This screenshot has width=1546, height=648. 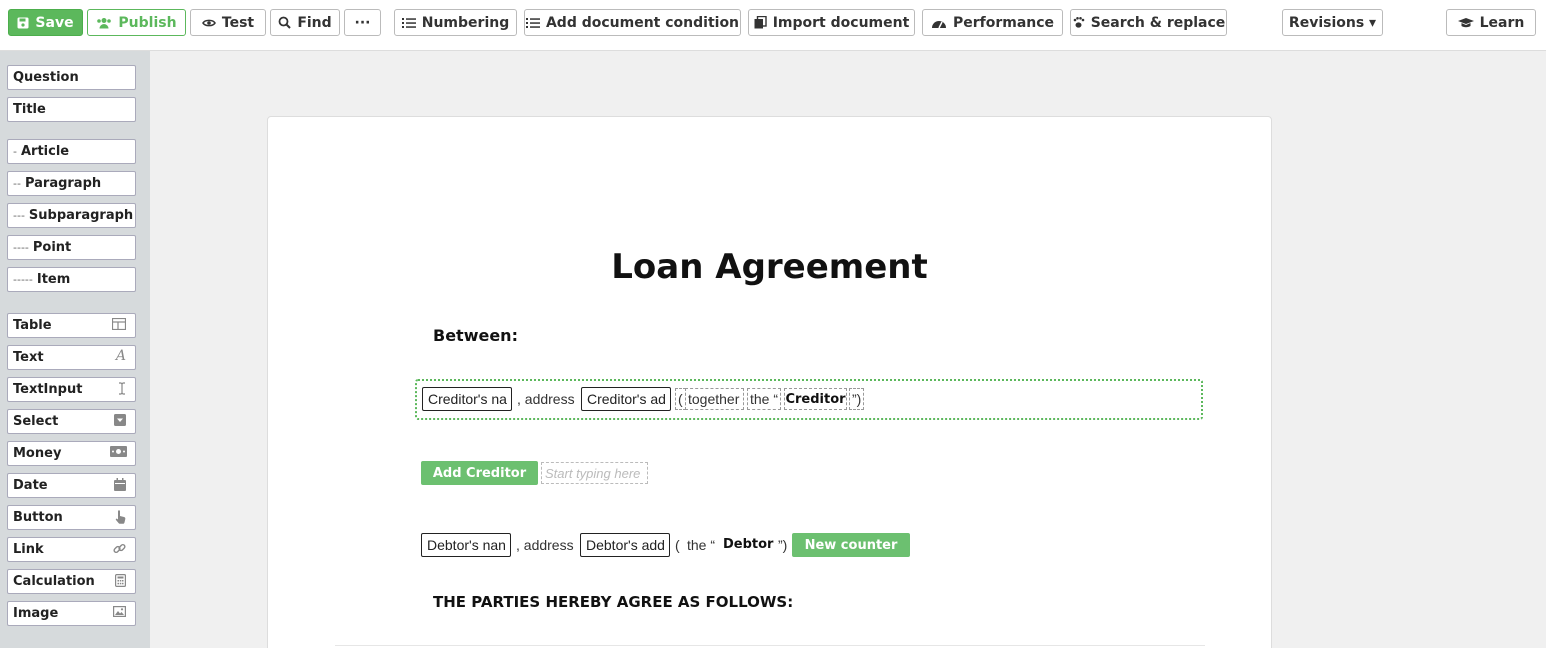 What do you see at coordinates (38, 517) in the screenshot?
I see `sidebar-item-label: Button` at bounding box center [38, 517].